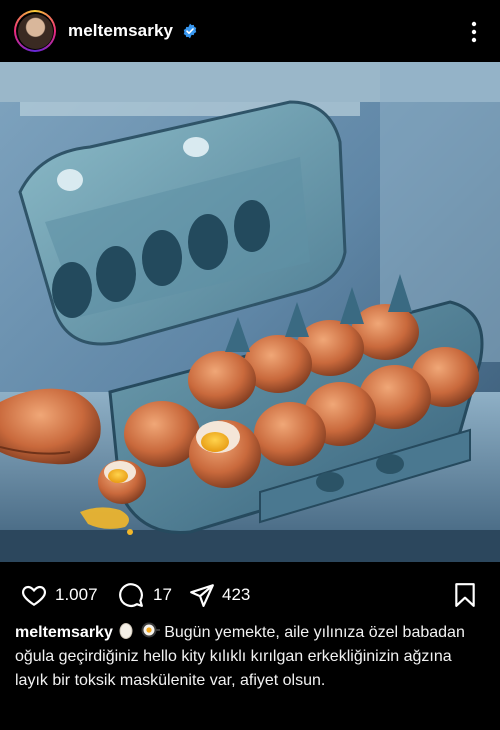 This screenshot has height=730, width=500. What do you see at coordinates (250, 31) in the screenshot?
I see `post-header: meltemsarky` at bounding box center [250, 31].